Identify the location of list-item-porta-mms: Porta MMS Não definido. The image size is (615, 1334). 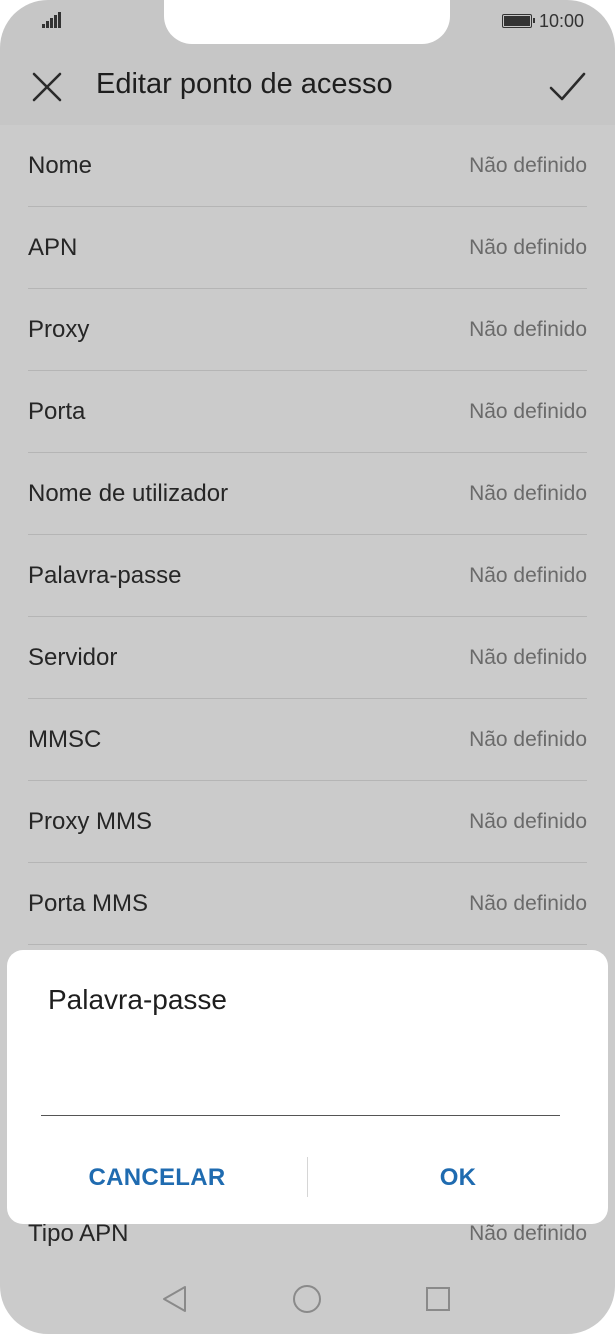
(307, 904).